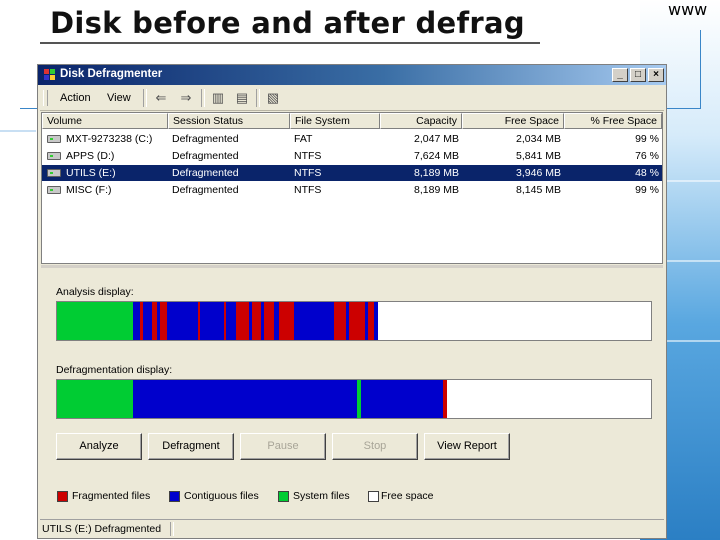 This screenshot has width=720, height=540. What do you see at coordinates (18, 131) in the screenshot?
I see `slide-line-decoration` at bounding box center [18, 131].